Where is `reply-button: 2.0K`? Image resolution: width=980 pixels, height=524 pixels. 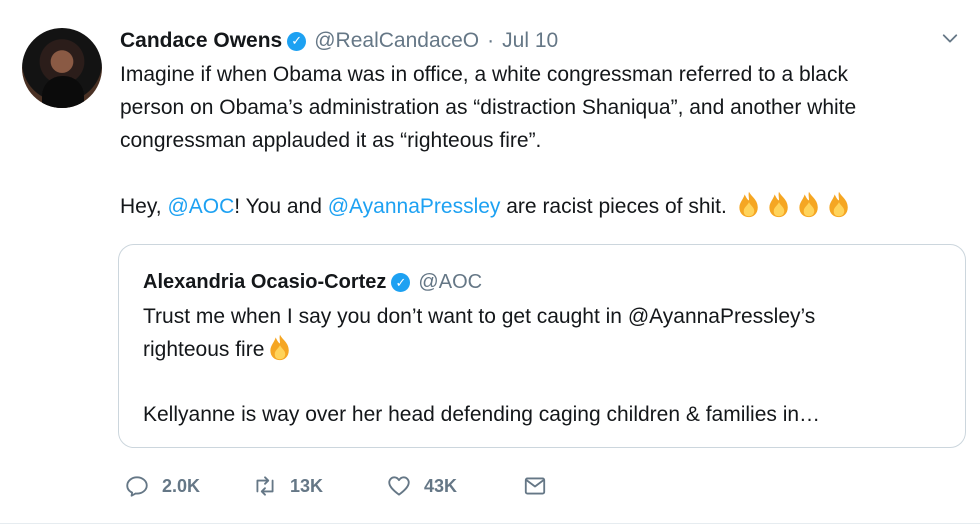 reply-button: 2.0K is located at coordinates (188, 486).